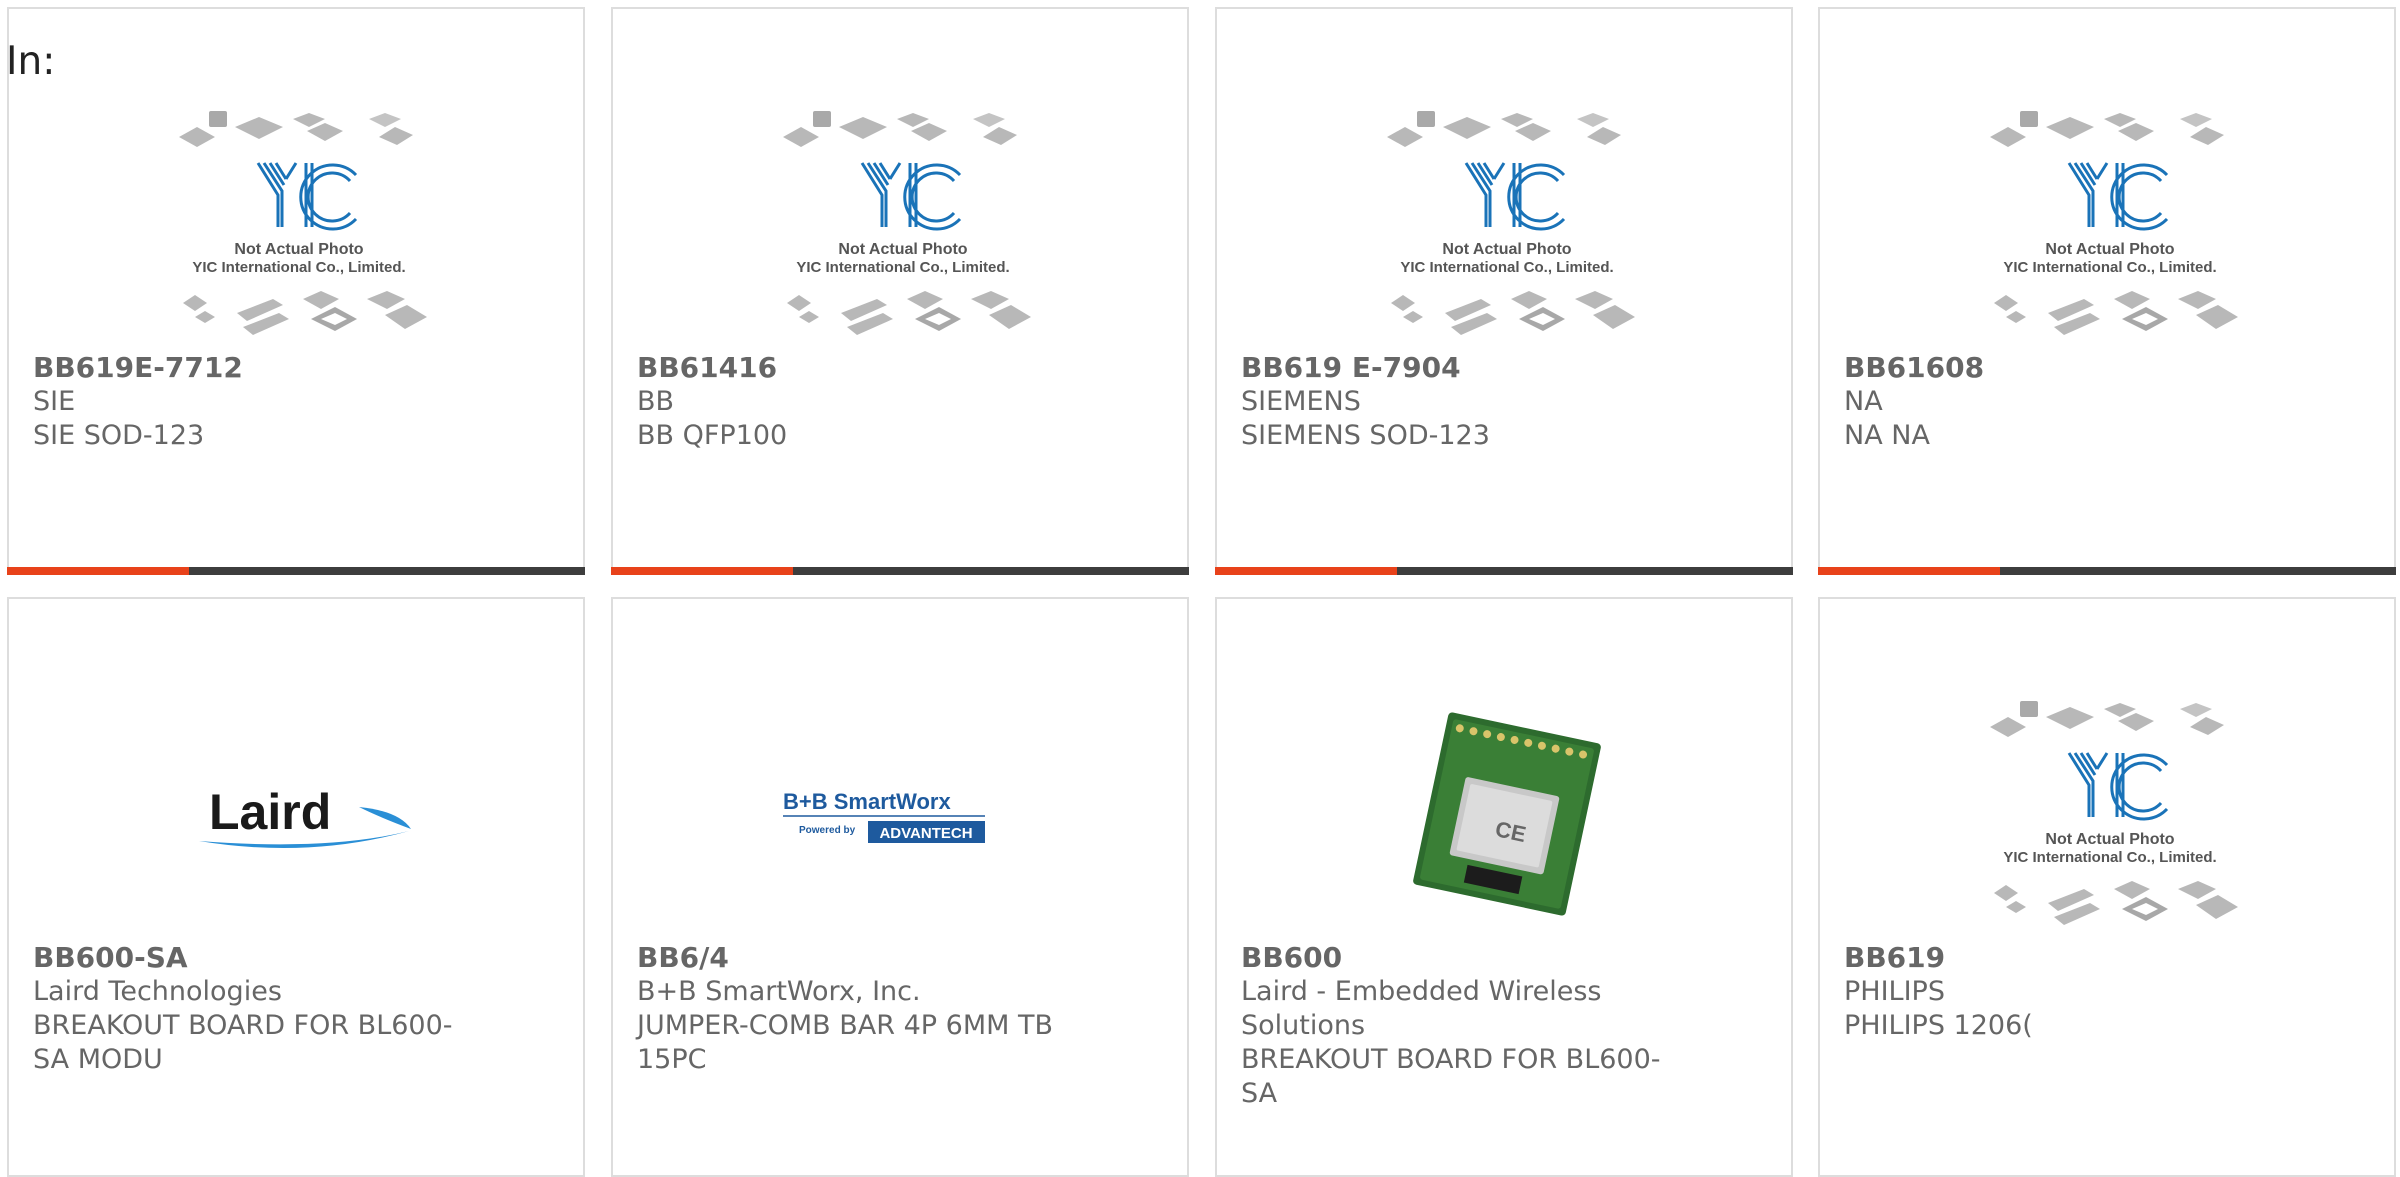 The width and height of the screenshot is (2400, 1177). I want to click on module-photo: CE, so click(1507, 814).